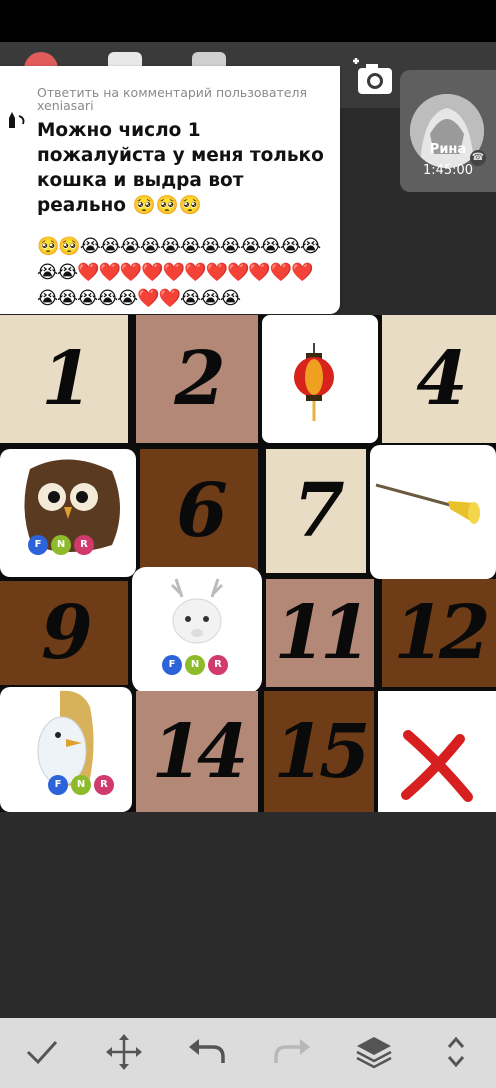 The image size is (496, 1088). I want to click on move-icon, so click(124, 1052).